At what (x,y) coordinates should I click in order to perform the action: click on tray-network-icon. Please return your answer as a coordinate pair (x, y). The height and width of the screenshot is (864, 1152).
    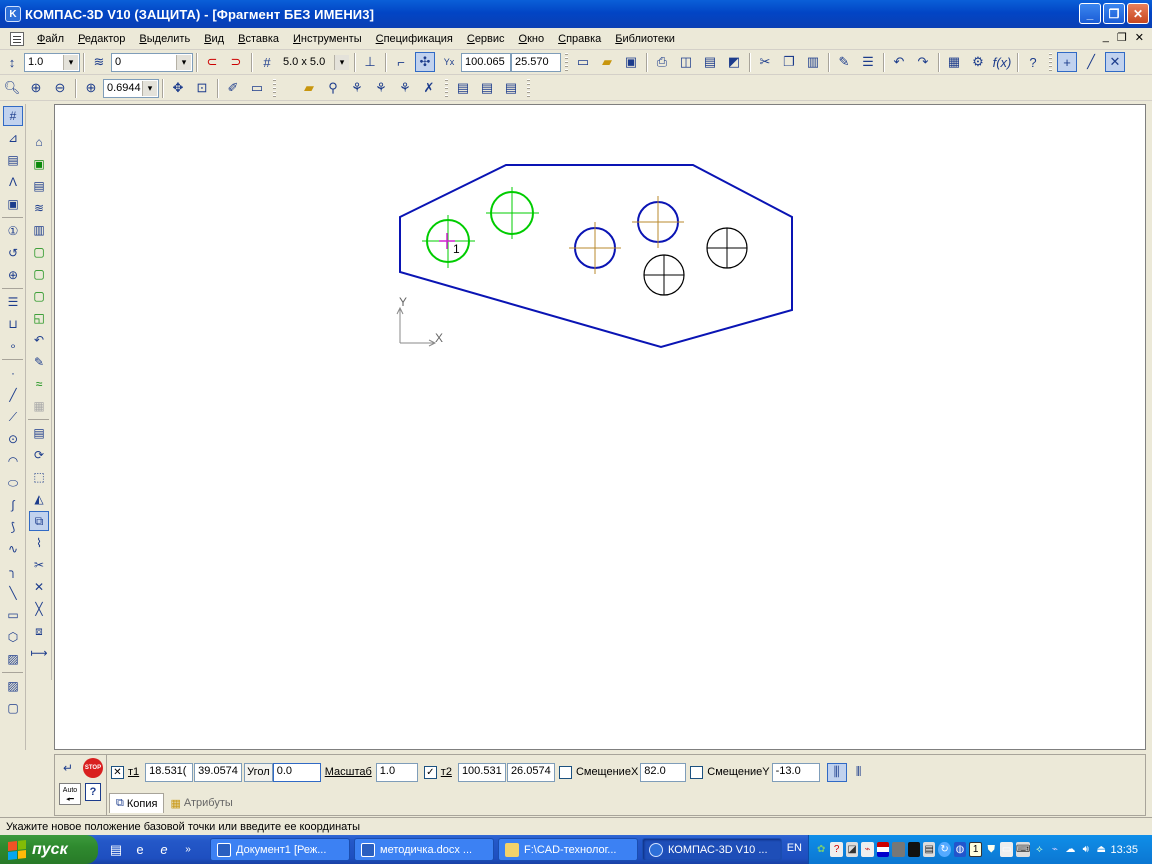
    Looking at the image, I should click on (898, 849).